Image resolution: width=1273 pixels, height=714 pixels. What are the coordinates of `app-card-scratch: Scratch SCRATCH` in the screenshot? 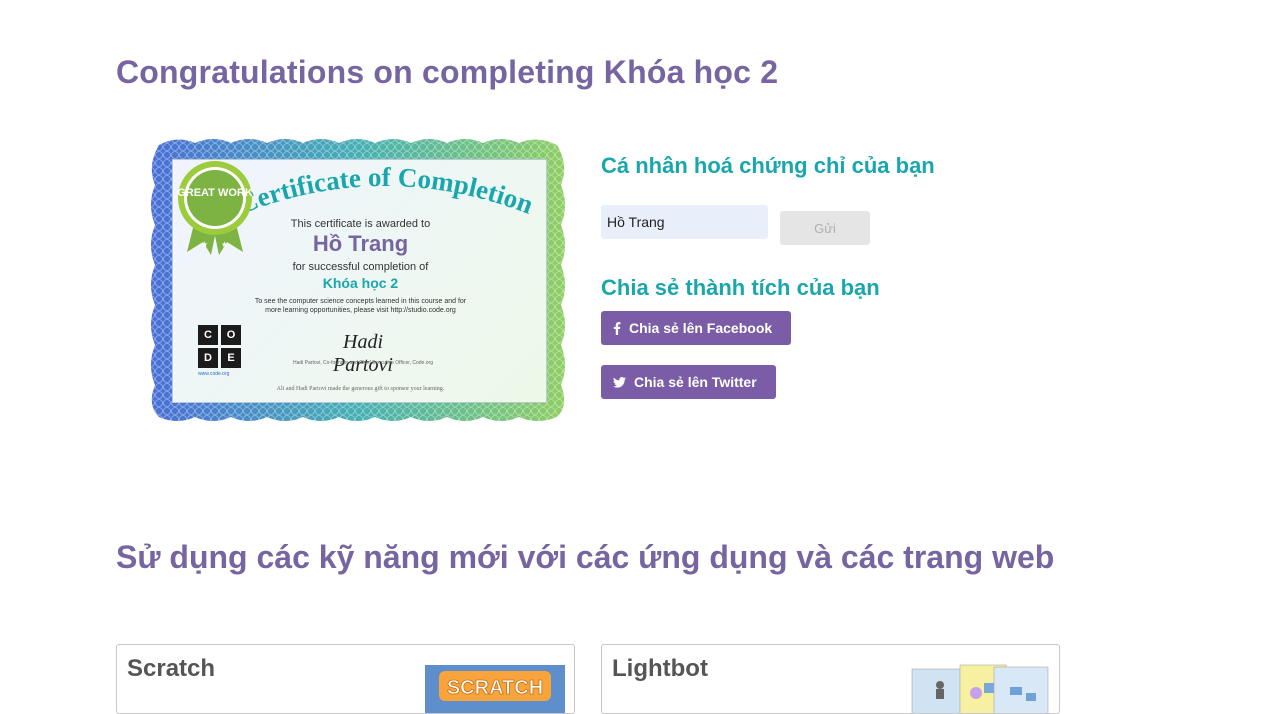 It's located at (345, 679).